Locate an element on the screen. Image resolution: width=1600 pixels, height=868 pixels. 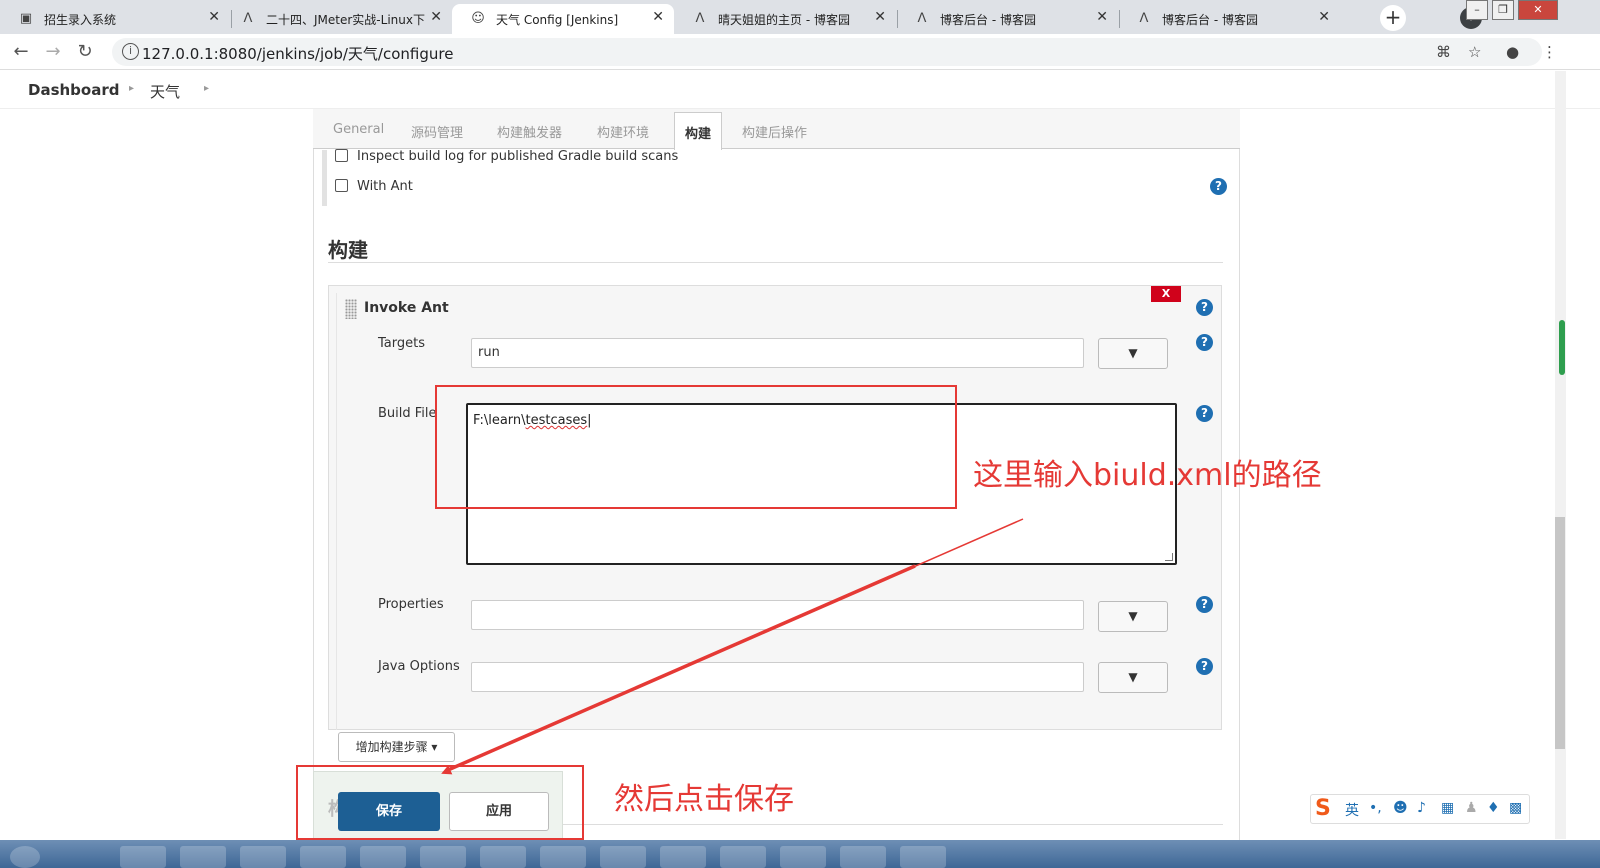
scrollbar-thumb is located at coordinates (1560, 633).